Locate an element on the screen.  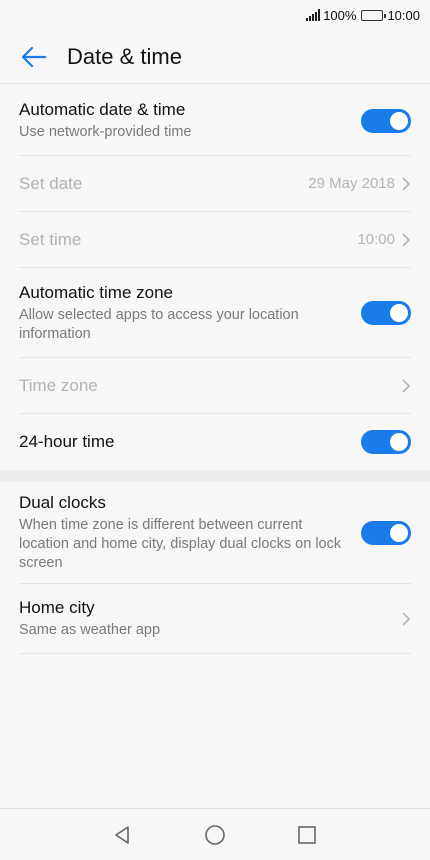
nav-home-button is located at coordinates (215, 835).